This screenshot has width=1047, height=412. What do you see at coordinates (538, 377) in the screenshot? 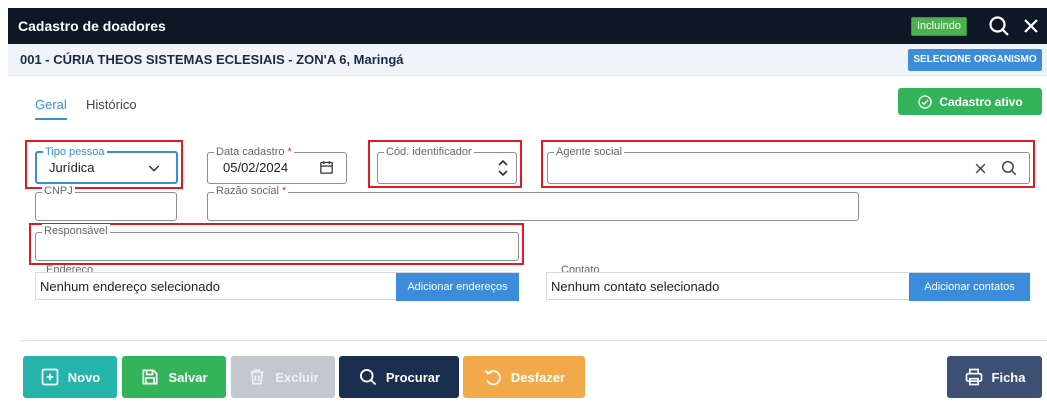
I see `desfazer-label: Desfazer` at bounding box center [538, 377].